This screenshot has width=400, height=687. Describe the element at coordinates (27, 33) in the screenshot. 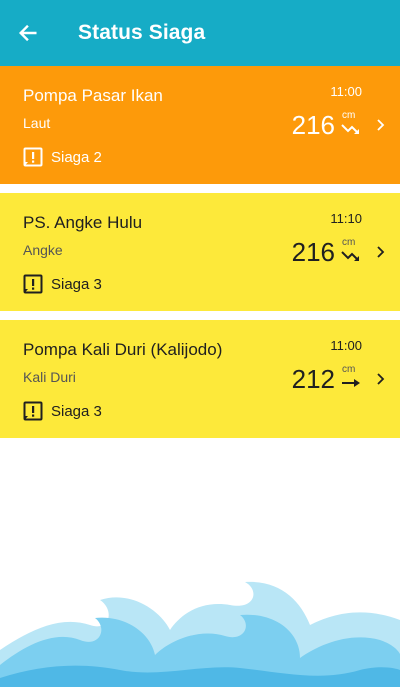

I see `arrow-left-icon` at that location.